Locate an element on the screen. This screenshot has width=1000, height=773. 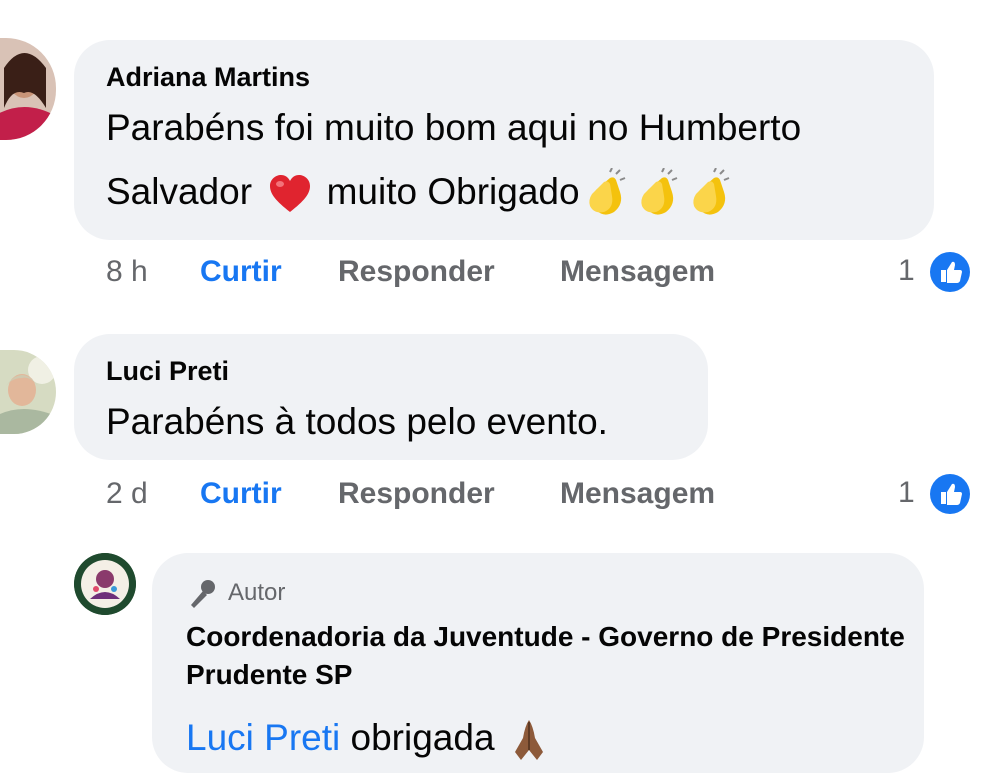
comment-text-line2: Salvador muito Obrigado is located at coordinates (421, 192).